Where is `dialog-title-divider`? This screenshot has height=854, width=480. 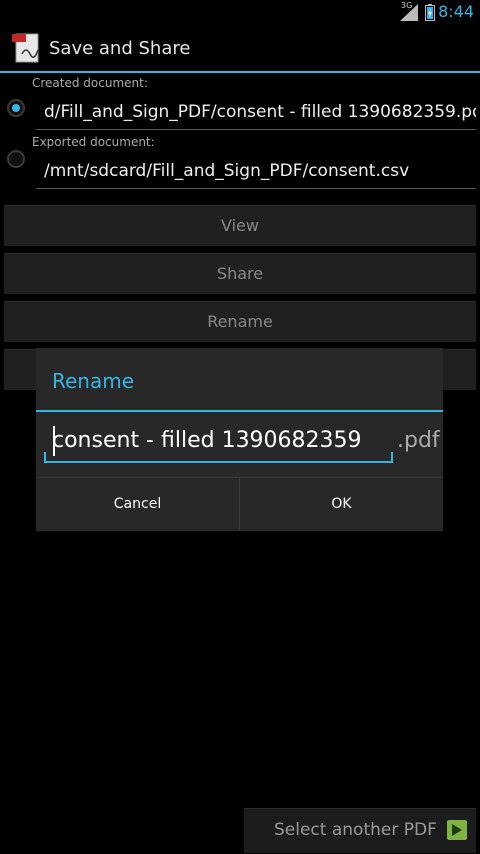 dialog-title-divider is located at coordinates (239, 411).